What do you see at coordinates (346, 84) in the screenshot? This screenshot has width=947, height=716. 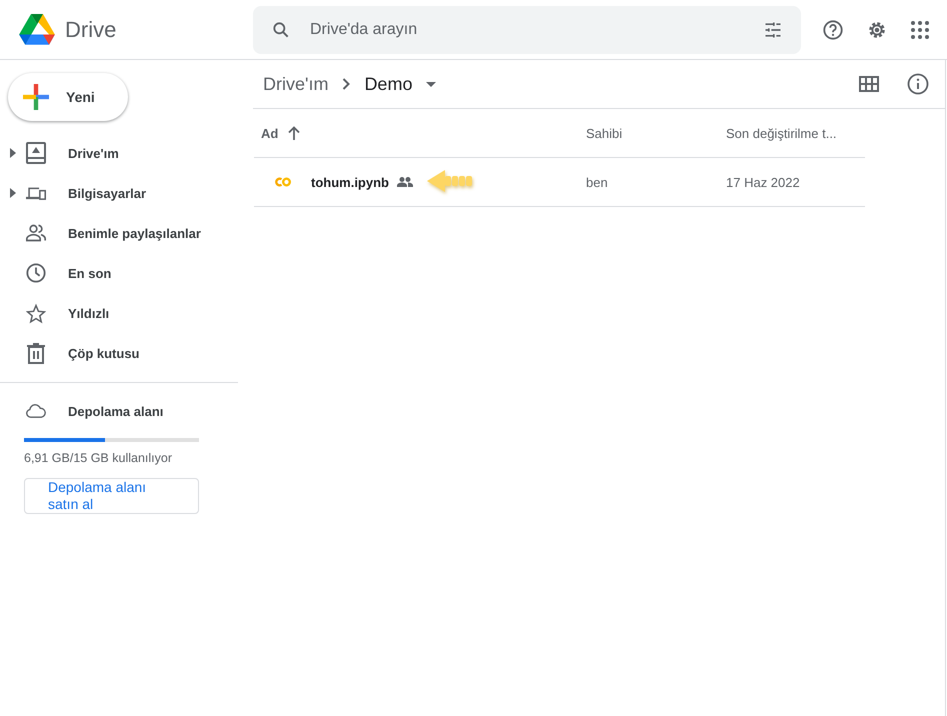 I see `chevron-right-icon` at bounding box center [346, 84].